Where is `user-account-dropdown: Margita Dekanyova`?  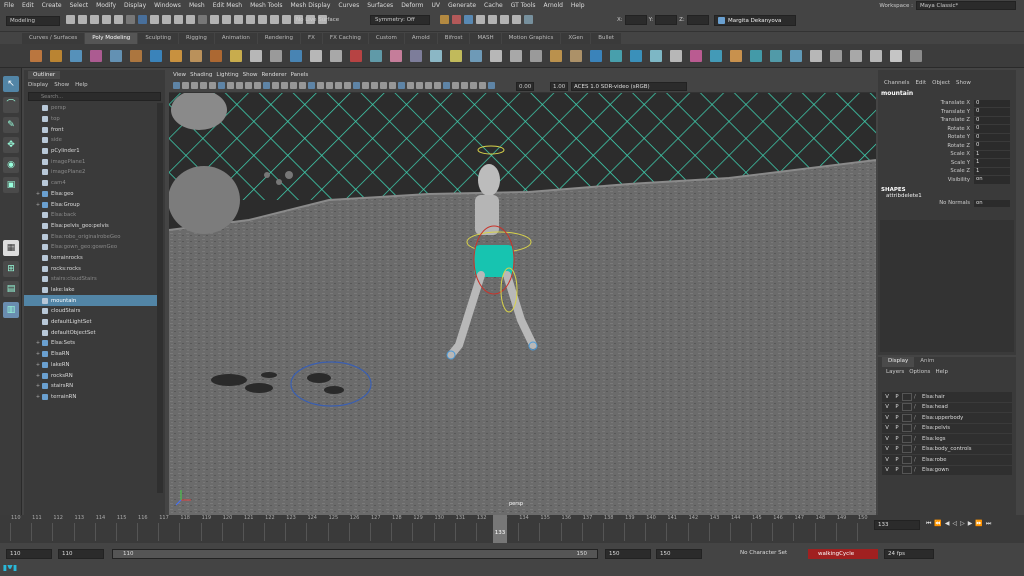
user-account-dropdown: Margita Dekanyova is located at coordinates (755, 20).